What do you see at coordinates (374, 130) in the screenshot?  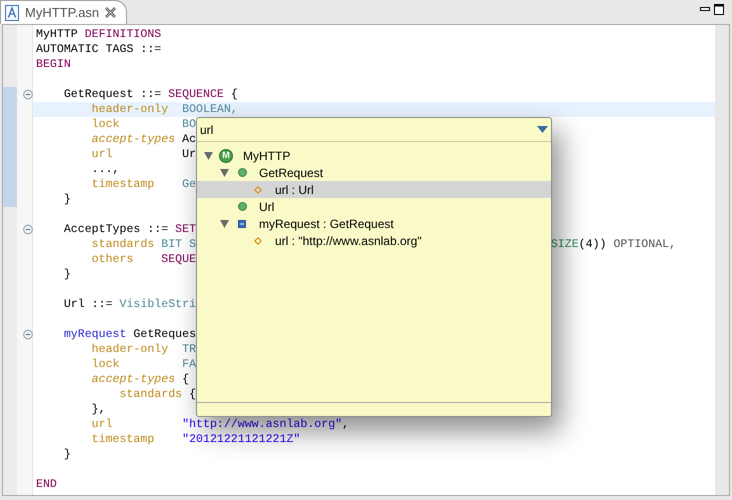 I see `filter-field: url` at bounding box center [374, 130].